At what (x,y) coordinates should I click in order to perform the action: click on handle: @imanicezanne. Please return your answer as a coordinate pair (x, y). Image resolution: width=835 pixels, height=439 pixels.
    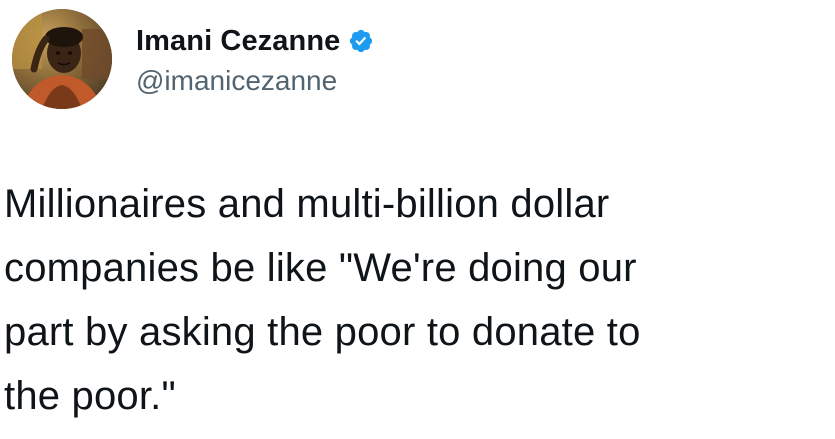
    Looking at the image, I should click on (255, 81).